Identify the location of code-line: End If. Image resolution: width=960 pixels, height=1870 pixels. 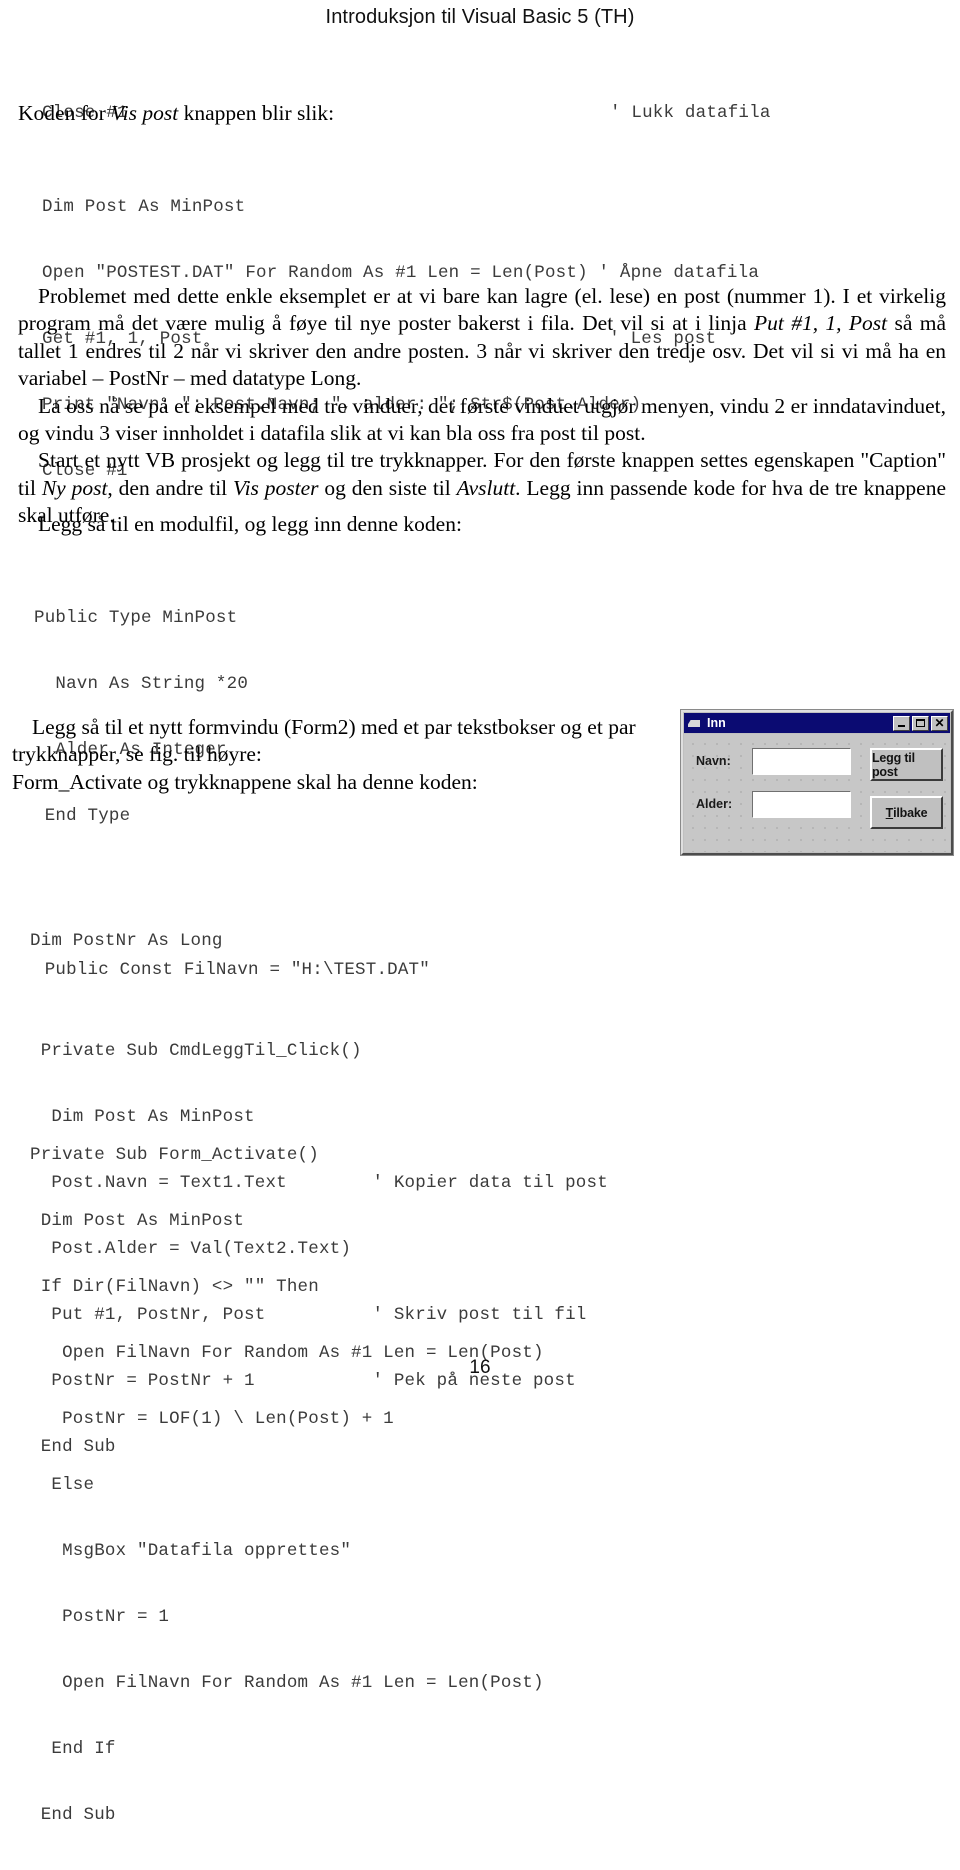
(73, 1749).